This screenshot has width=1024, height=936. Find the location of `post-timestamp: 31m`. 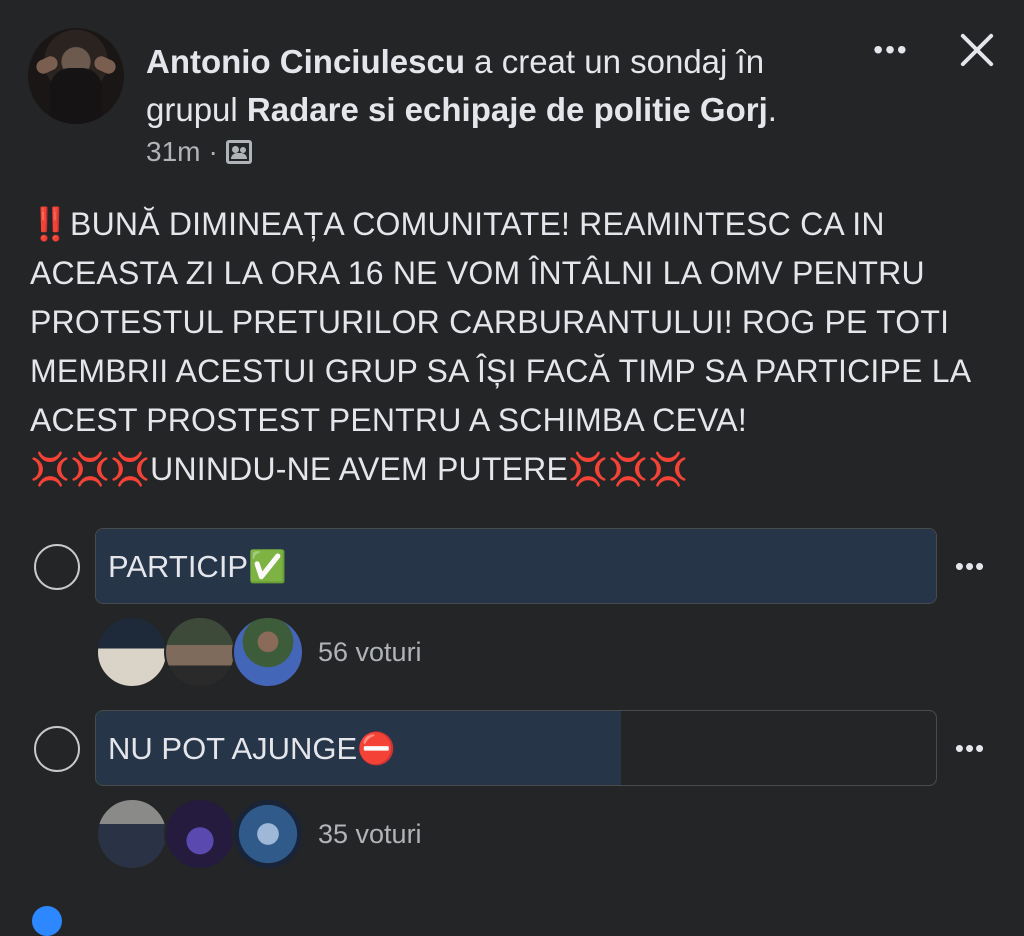

post-timestamp: 31m is located at coordinates (173, 152).